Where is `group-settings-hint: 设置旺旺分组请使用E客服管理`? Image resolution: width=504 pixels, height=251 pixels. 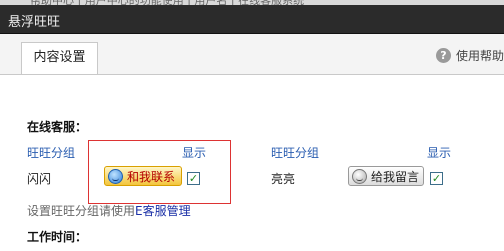 group-settings-hint: 设置旺旺分组请使用E客服管理 is located at coordinates (109, 210).